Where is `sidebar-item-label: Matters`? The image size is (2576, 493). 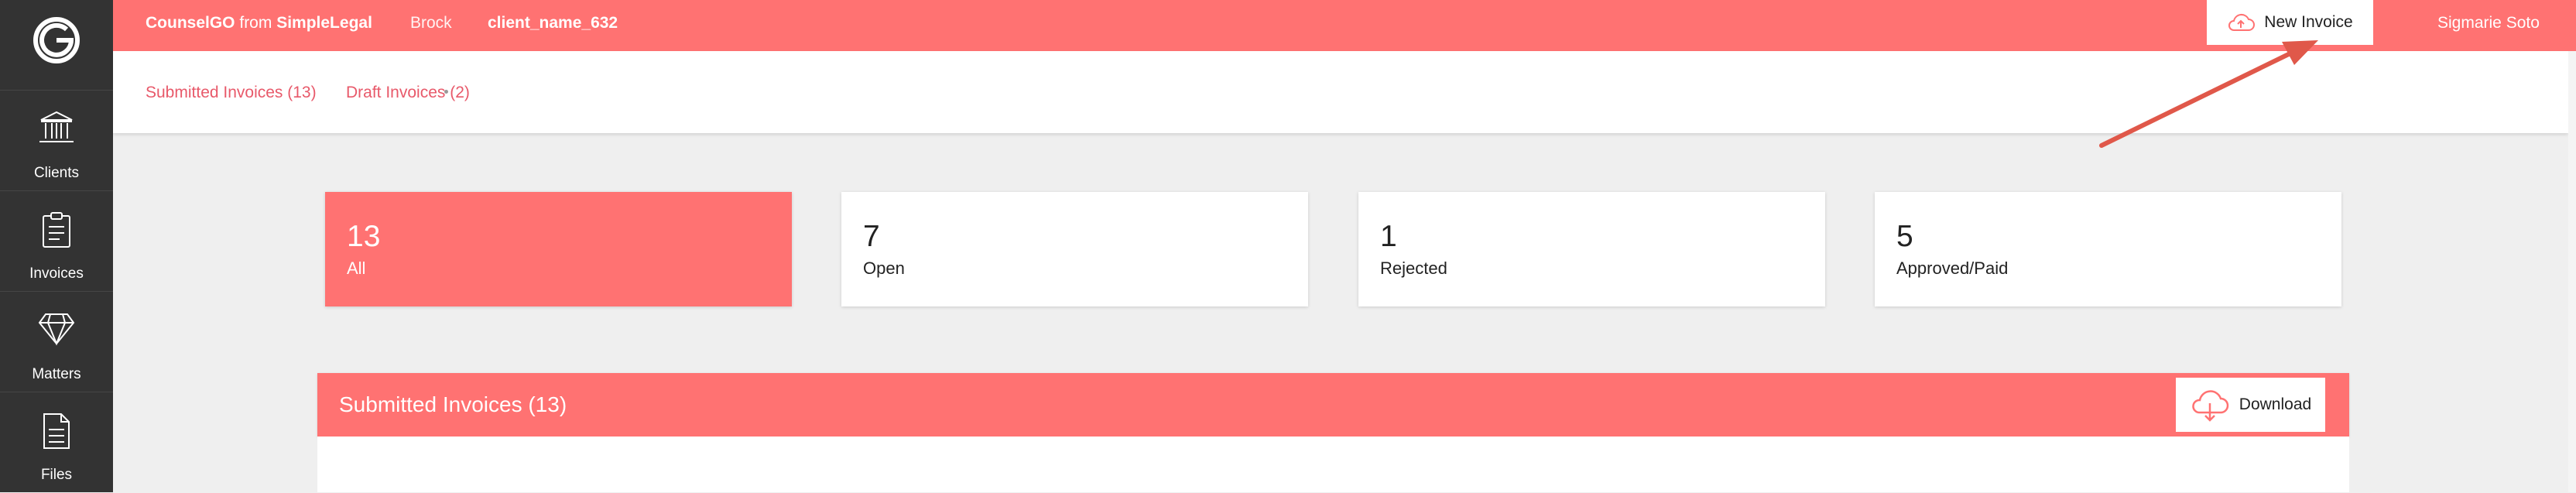
sidebar-item-label: Matters is located at coordinates (56, 374).